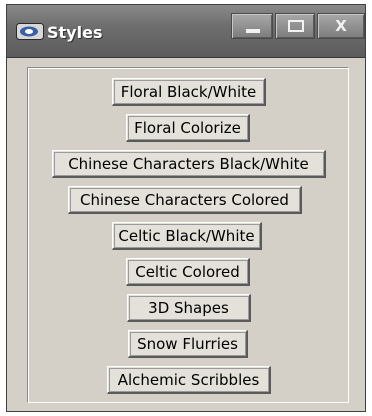  I want to click on close-button: X, so click(341, 26).